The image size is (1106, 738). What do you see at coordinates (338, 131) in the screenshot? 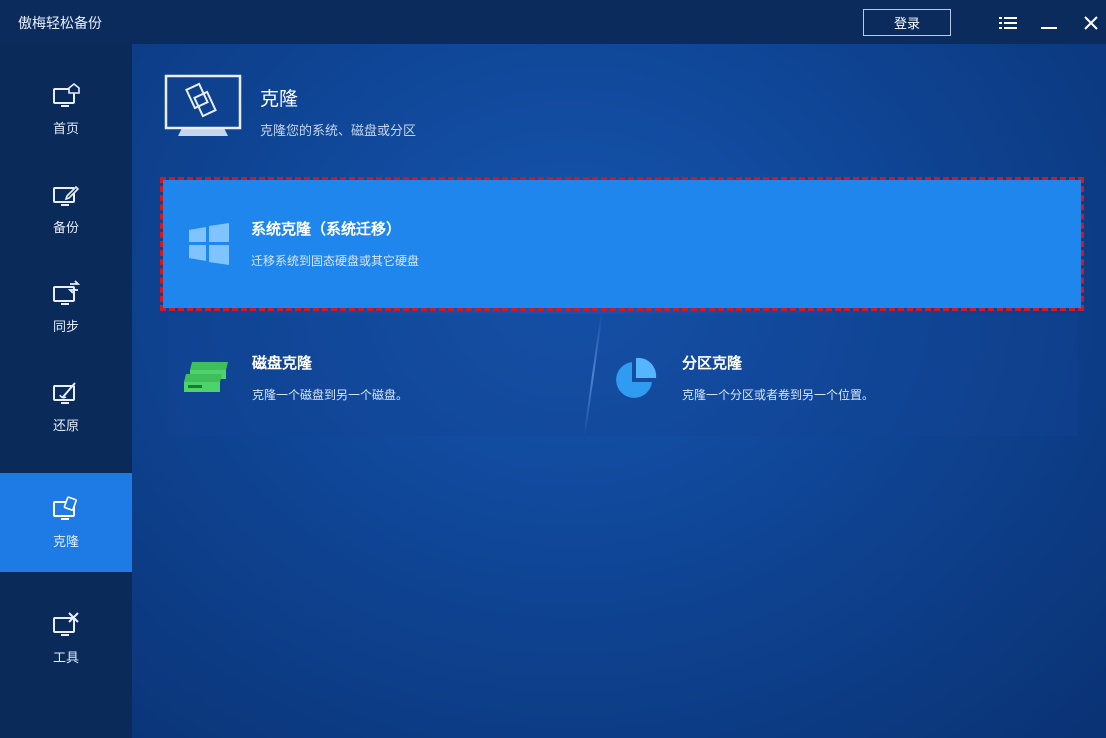
I see `page-subtitle: 克隆您的系统、磁盘或分区` at bounding box center [338, 131].